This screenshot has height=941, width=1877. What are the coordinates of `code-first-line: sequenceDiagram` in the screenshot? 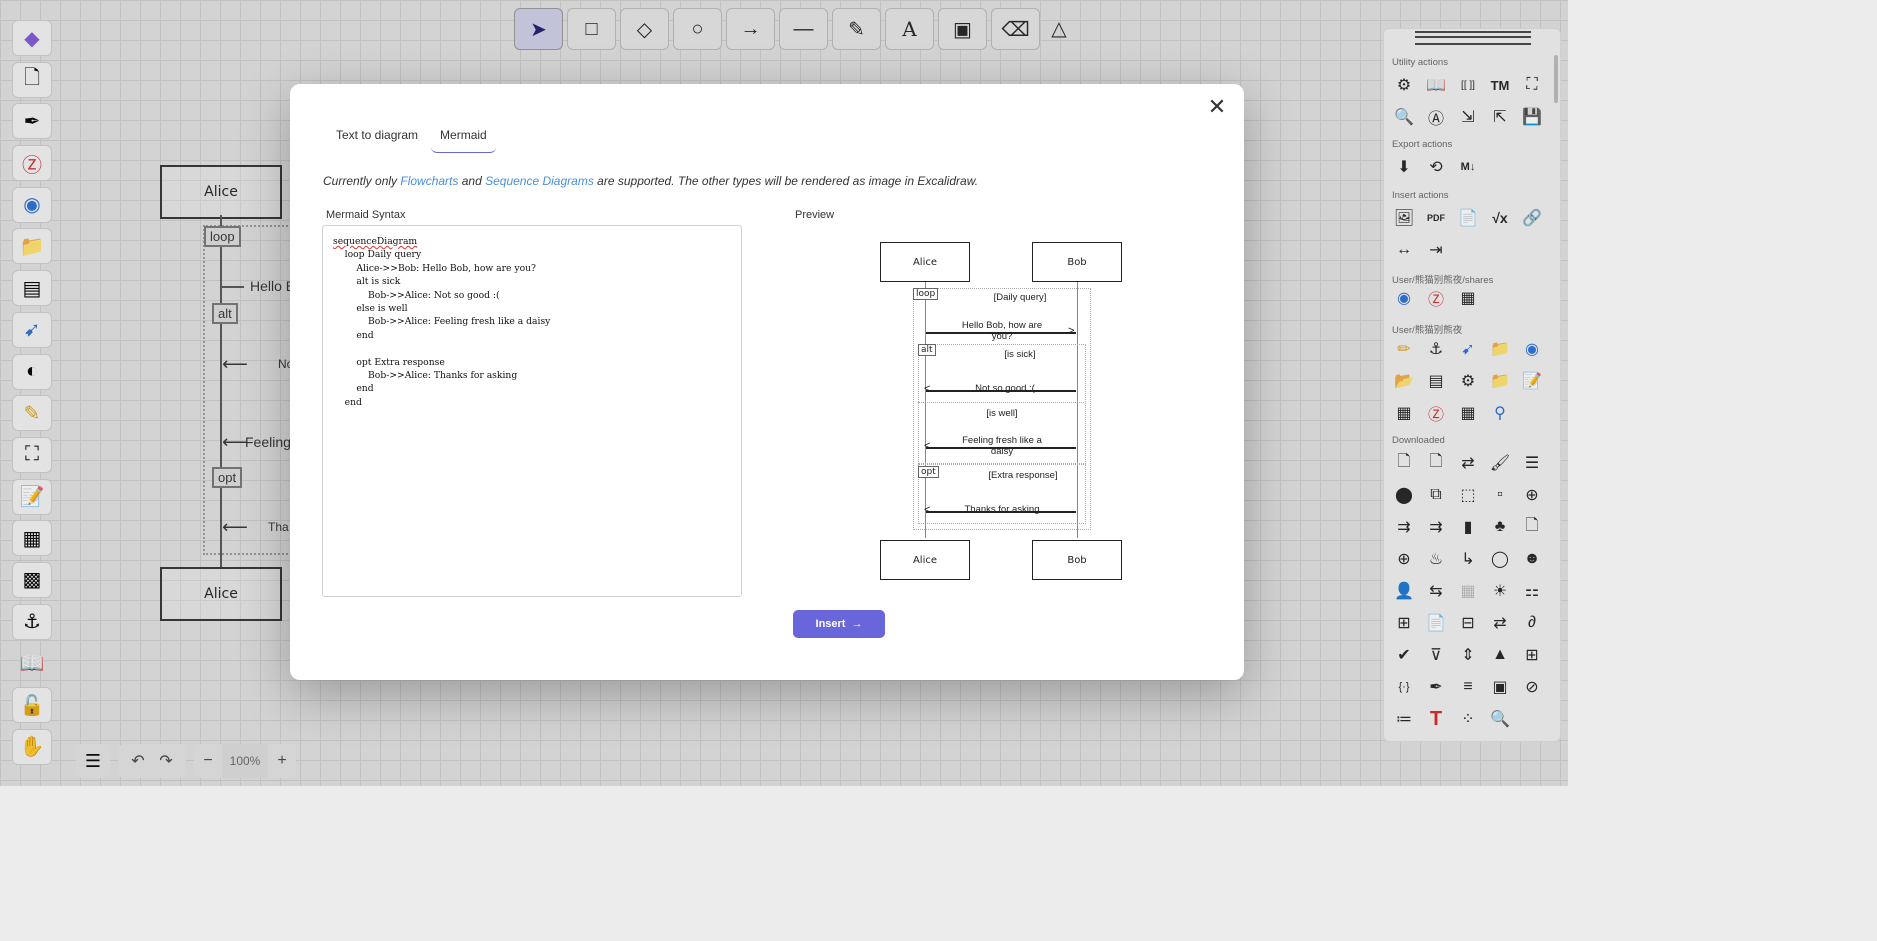 It's located at (375, 241).